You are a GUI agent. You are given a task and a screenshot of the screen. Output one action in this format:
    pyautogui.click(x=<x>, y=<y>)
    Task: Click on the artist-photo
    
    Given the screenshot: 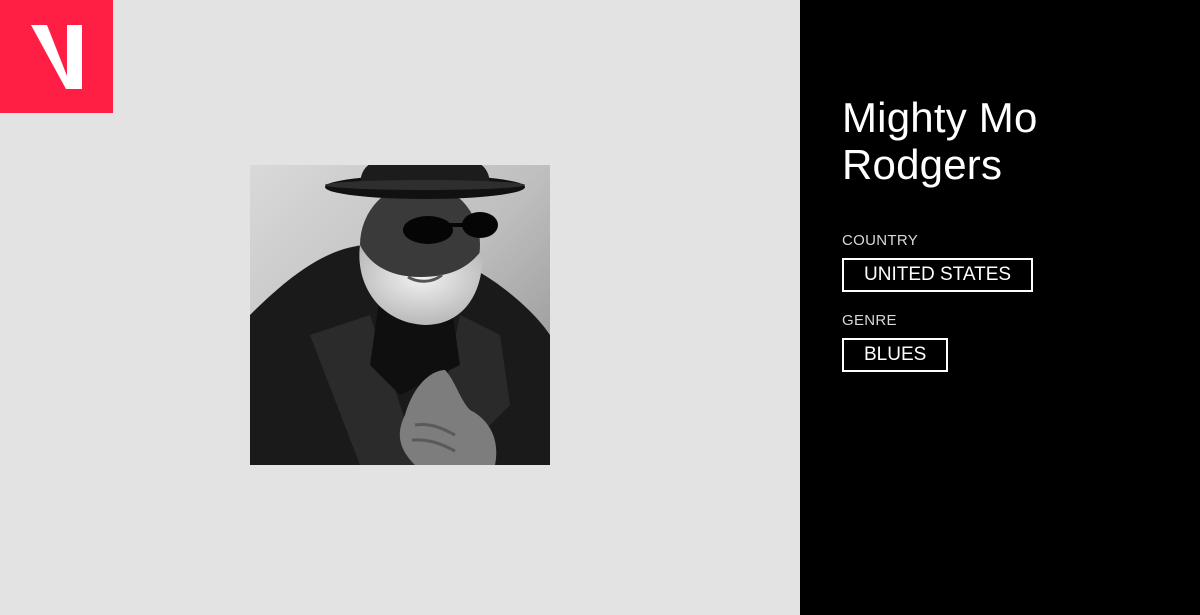 What is the action you would take?
    pyautogui.click(x=400, y=315)
    